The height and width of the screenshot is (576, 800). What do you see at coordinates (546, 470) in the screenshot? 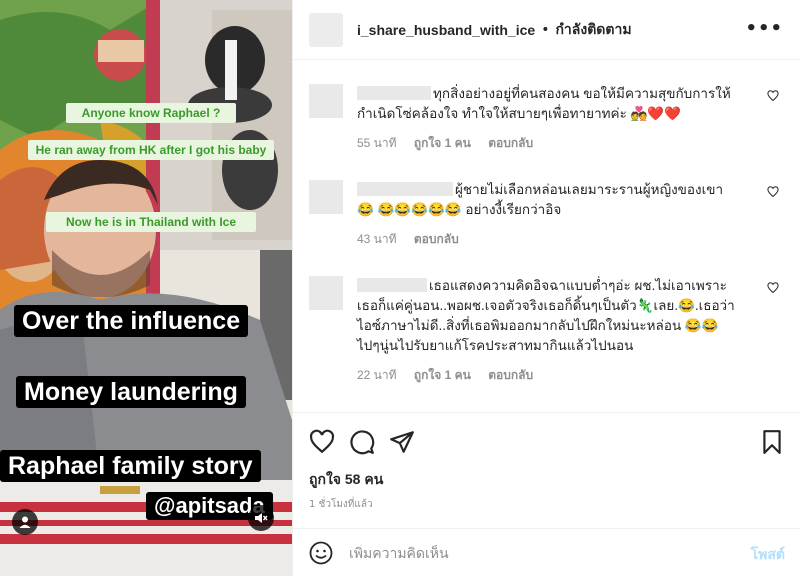
I see `post-actions: ถูกใจ 58 คน 1 ชั่วโมงที่แล้ว` at bounding box center [546, 470].